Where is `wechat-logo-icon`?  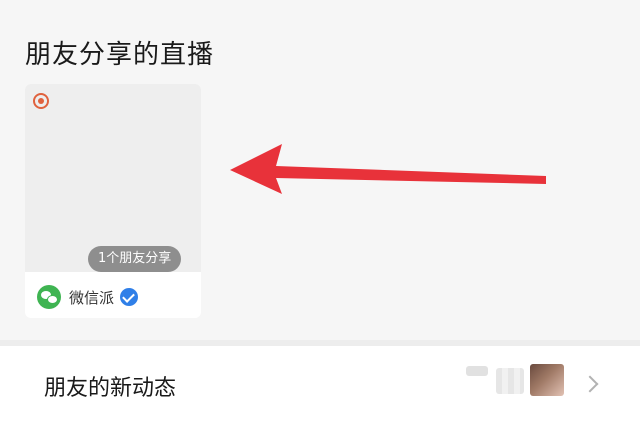 wechat-logo-icon is located at coordinates (49, 297).